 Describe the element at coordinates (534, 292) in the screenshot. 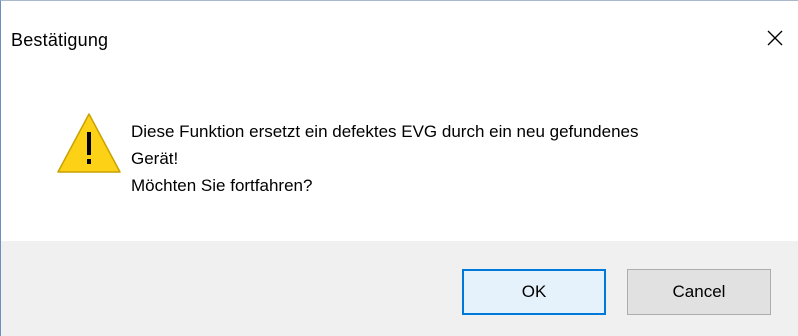

I see `ok-button: OK` at that location.